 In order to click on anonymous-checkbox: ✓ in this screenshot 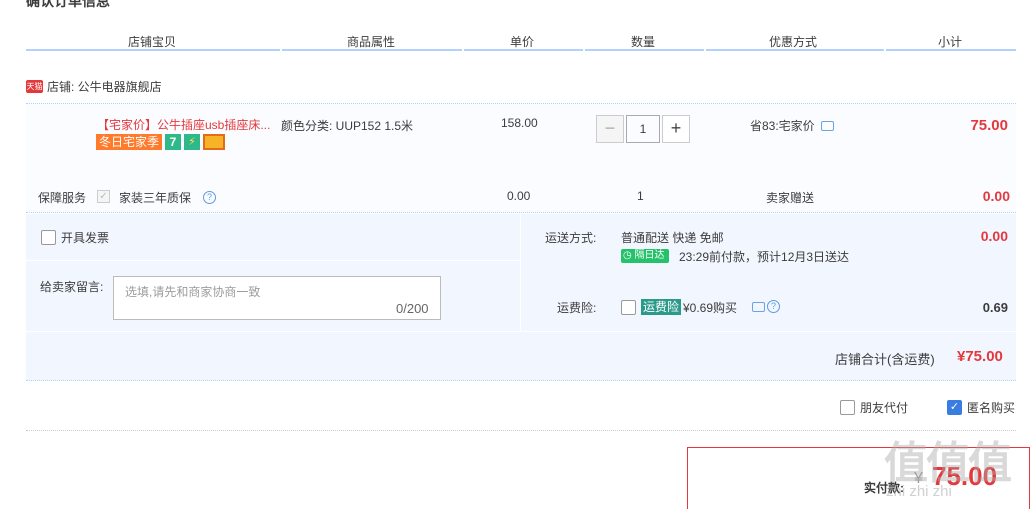, I will do `click(954, 407)`.